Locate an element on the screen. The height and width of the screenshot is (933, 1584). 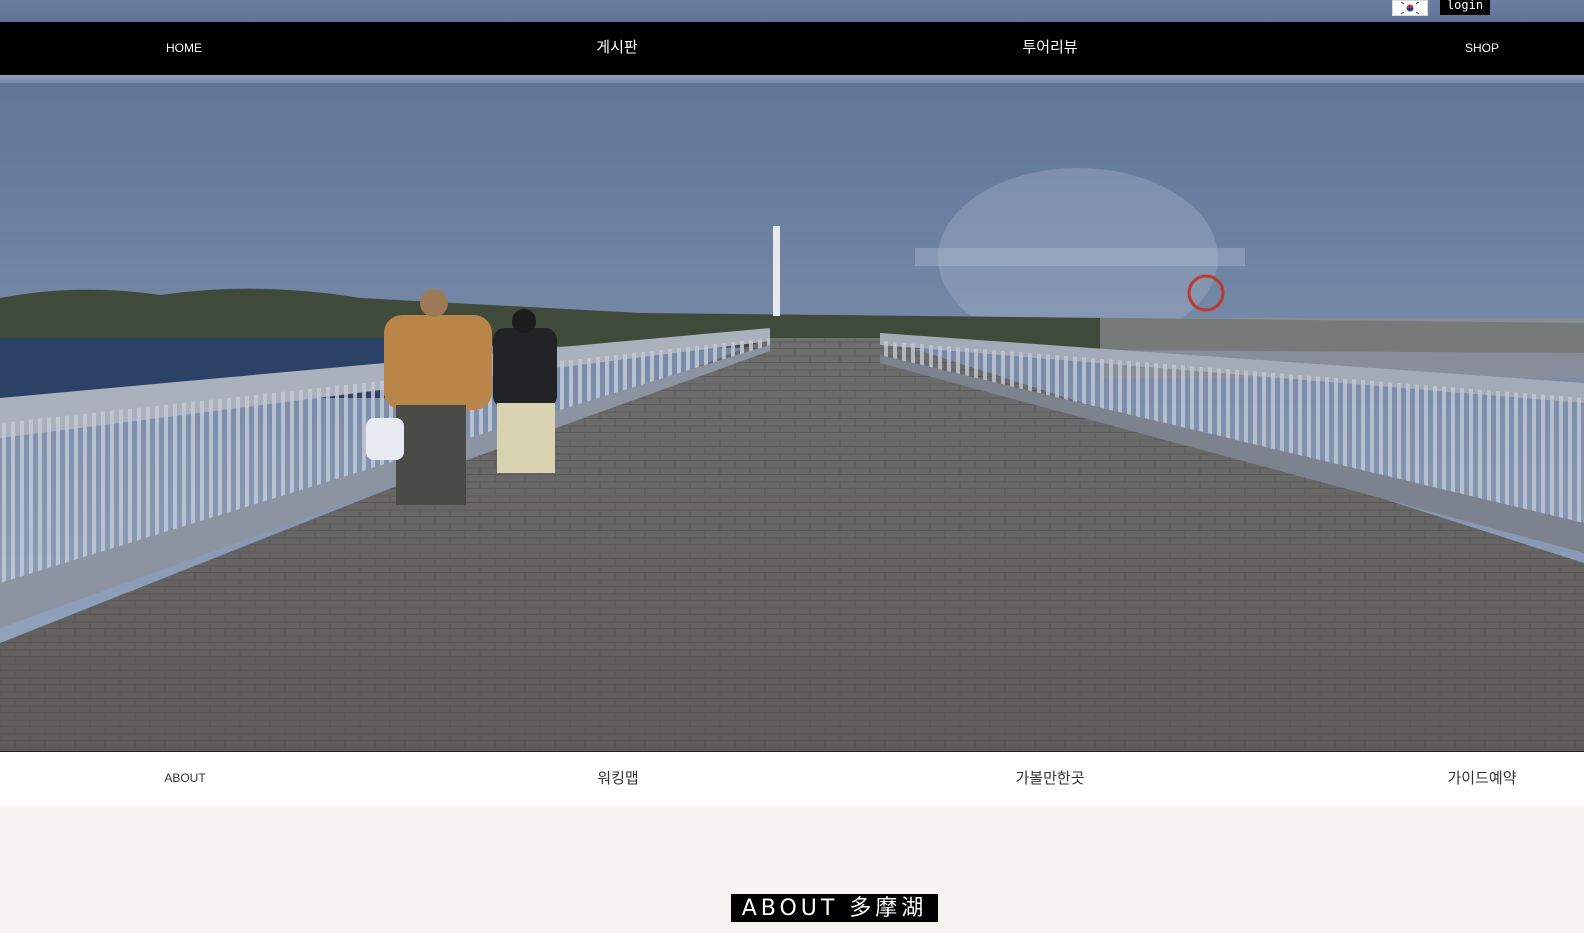
login-button: login is located at coordinates (1465, 7).